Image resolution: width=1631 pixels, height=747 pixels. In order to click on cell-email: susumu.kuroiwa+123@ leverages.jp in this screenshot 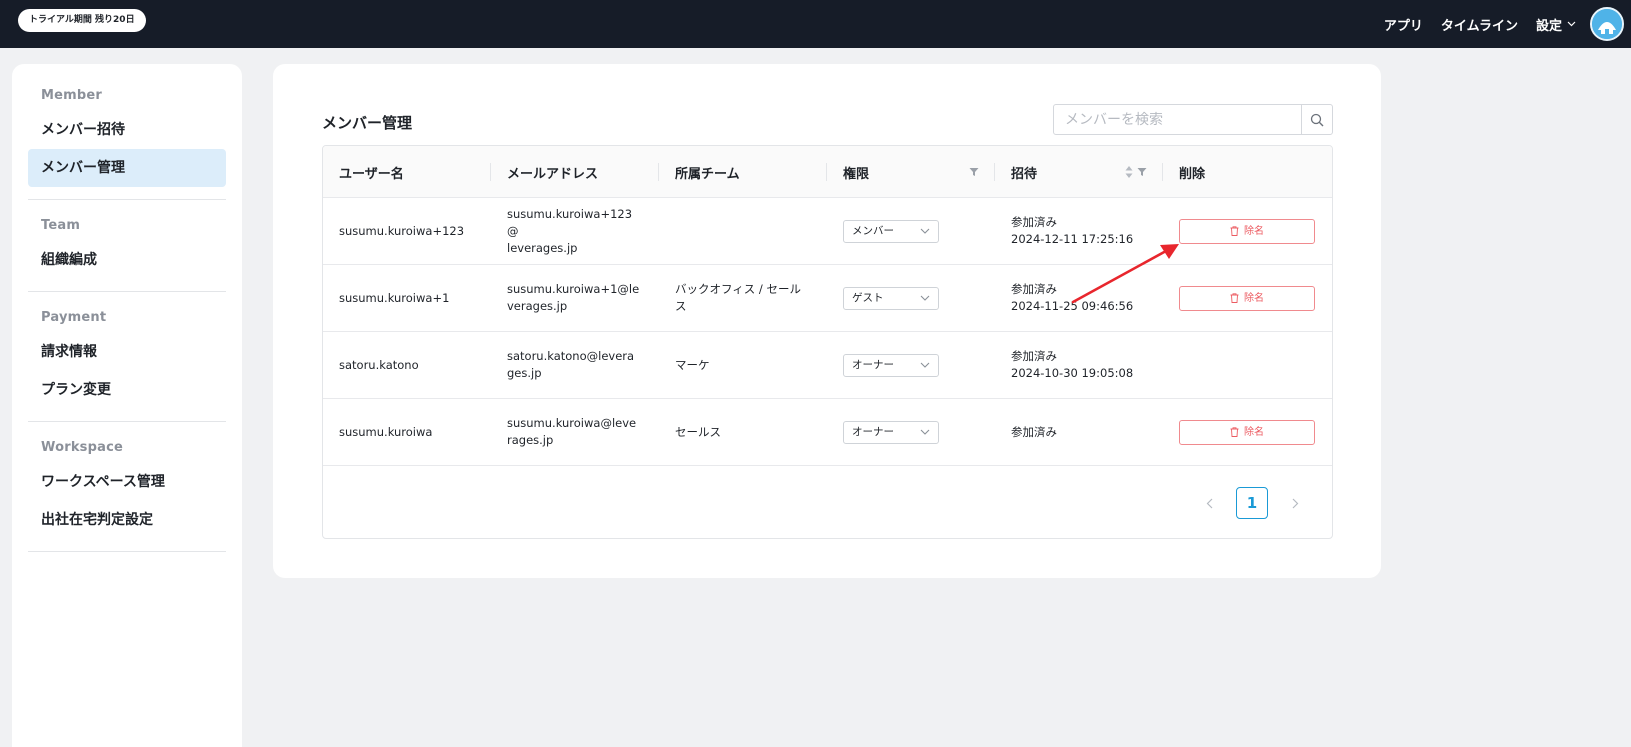, I will do `click(575, 231)`.